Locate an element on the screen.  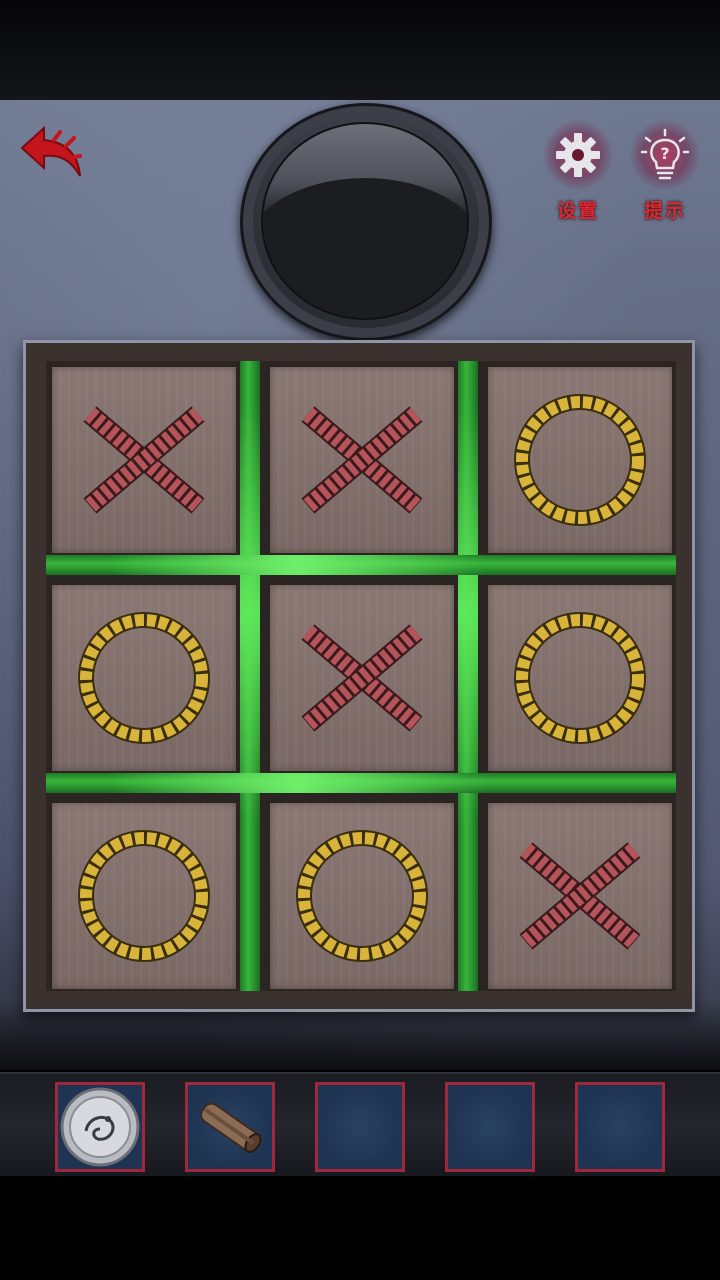
settings-button: 设置 is located at coordinates (578, 171).